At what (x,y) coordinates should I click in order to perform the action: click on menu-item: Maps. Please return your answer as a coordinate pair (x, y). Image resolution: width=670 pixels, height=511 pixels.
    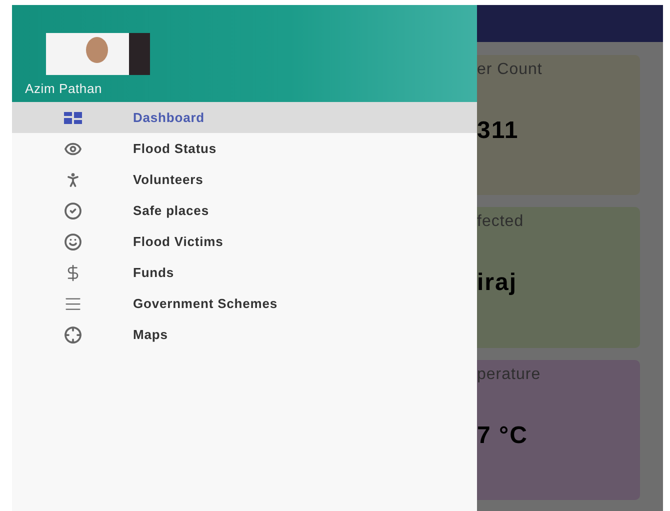
    Looking at the image, I should click on (244, 334).